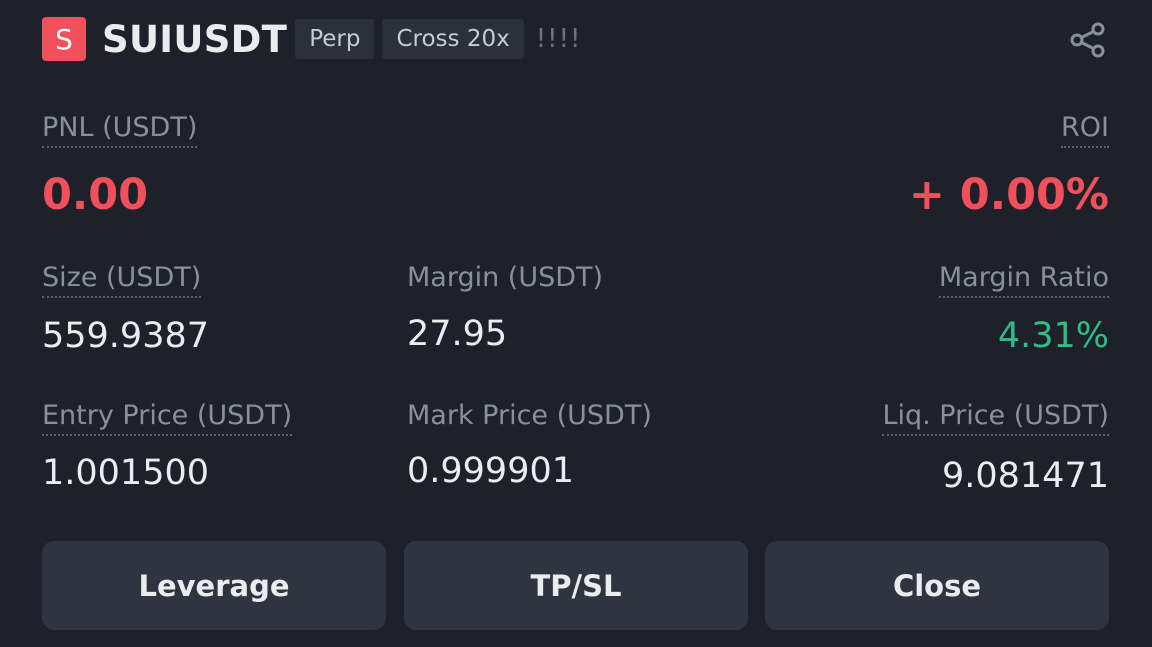  I want to click on symbol-name: SUIUSDT, so click(194, 39).